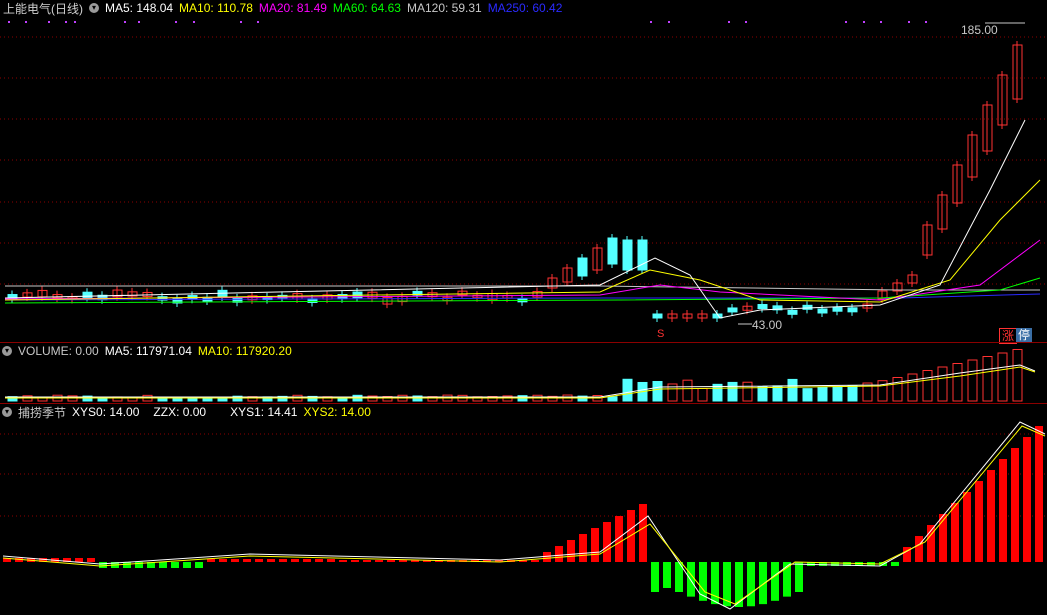 Image resolution: width=1047 pixels, height=615 pixels. I want to click on limit-up-badge-ting: 停, so click(1024, 335).